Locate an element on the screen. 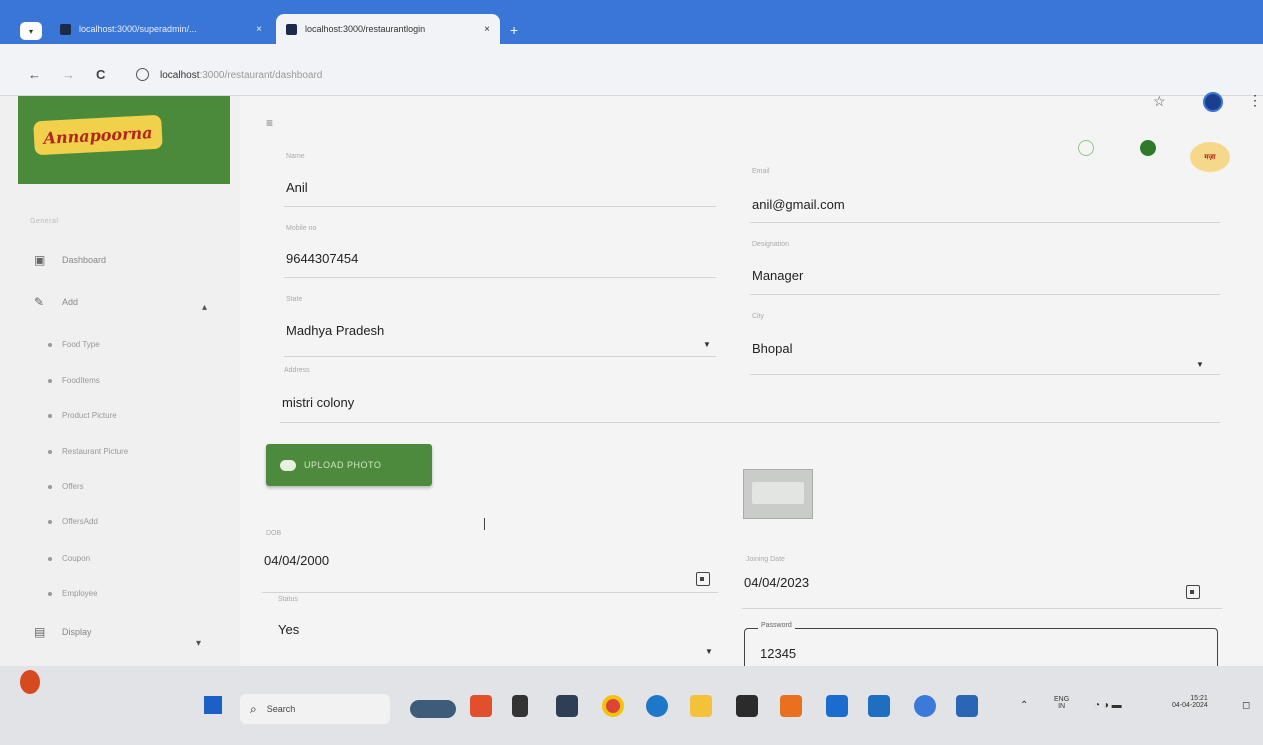  state-dropdown-icon: ▼ is located at coordinates (707, 344).